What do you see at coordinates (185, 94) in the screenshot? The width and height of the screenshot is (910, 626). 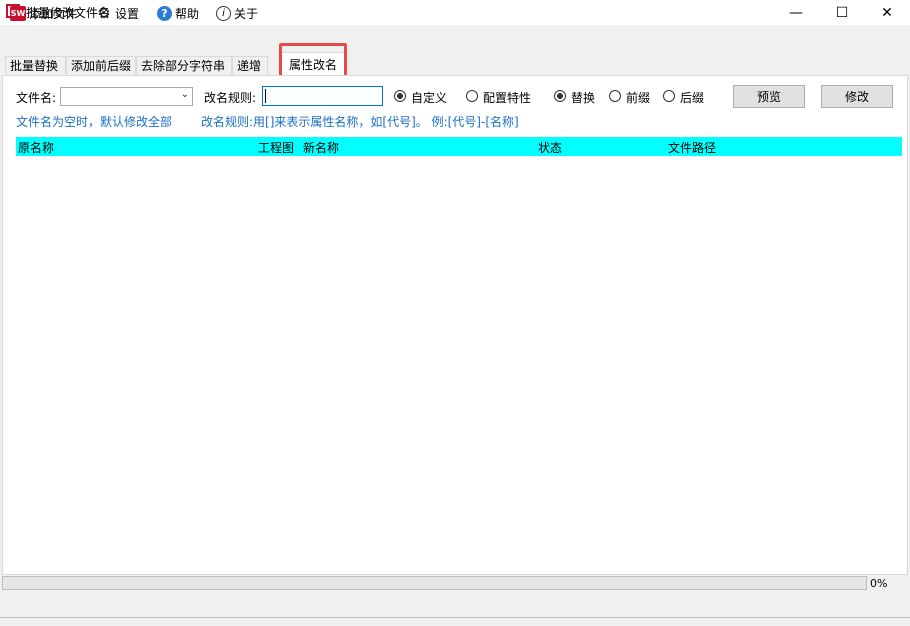 I see `chevron-down-icon: ⌄` at bounding box center [185, 94].